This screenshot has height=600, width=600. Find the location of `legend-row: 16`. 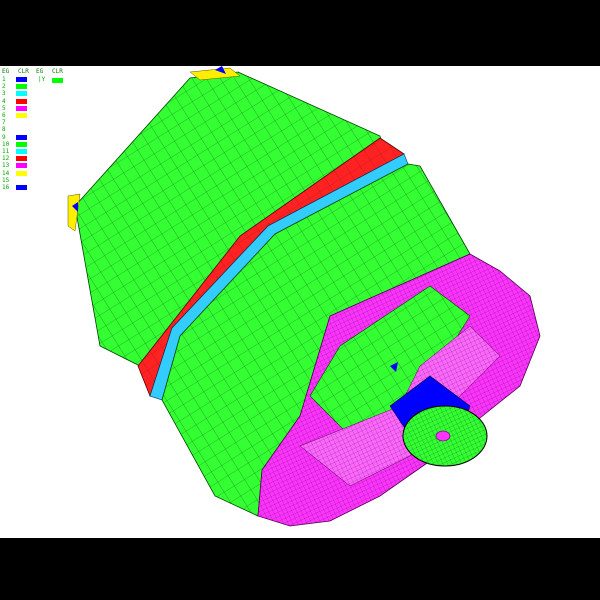

legend-row: 16 is located at coordinates (32, 187).